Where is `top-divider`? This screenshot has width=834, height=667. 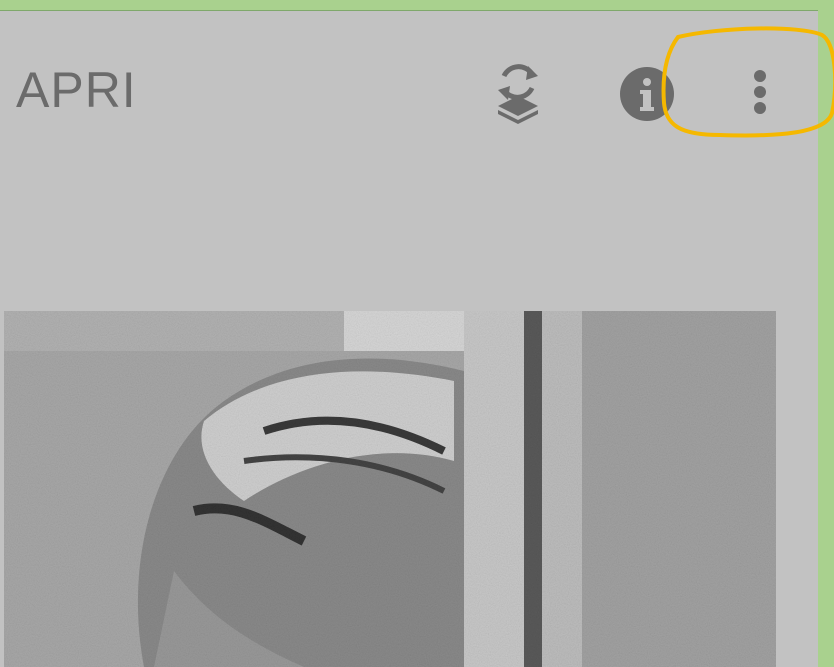 top-divider is located at coordinates (409, 10).